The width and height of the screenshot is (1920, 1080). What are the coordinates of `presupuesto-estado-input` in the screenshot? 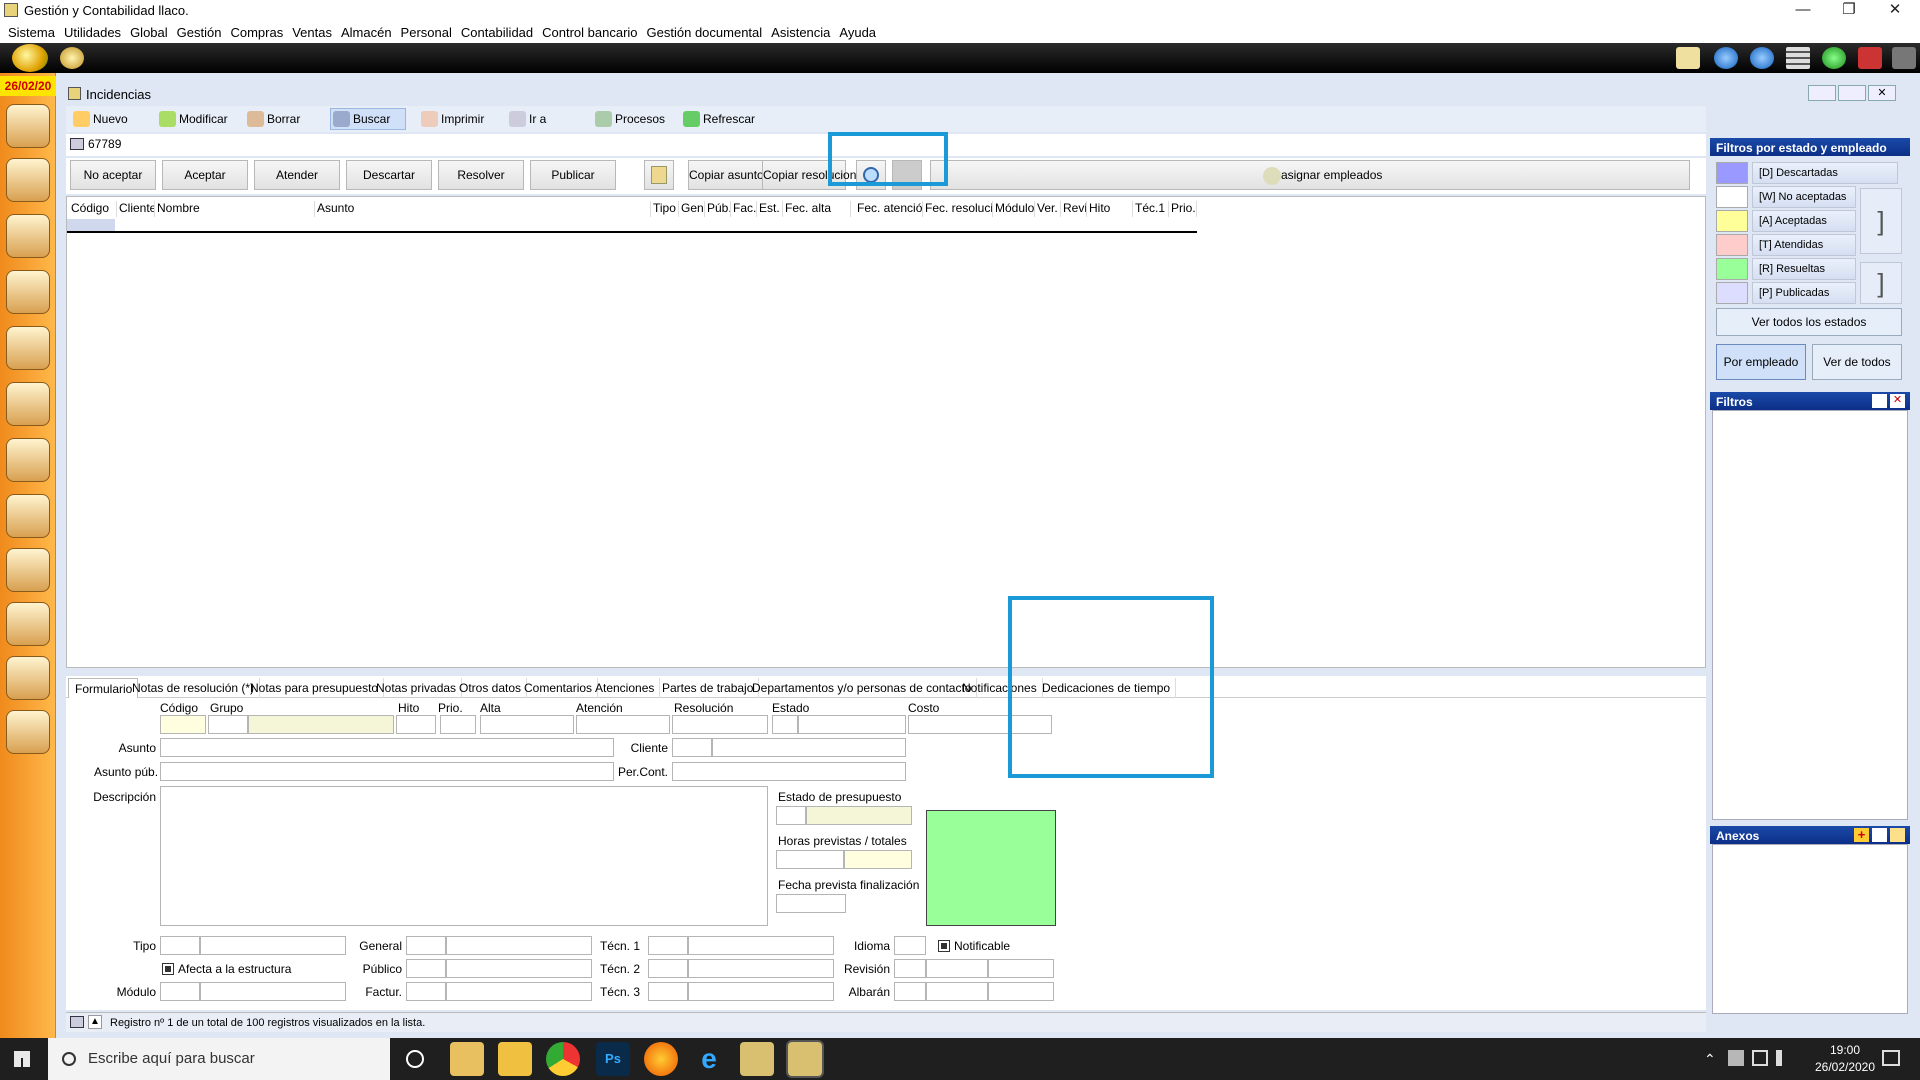 It's located at (859, 815).